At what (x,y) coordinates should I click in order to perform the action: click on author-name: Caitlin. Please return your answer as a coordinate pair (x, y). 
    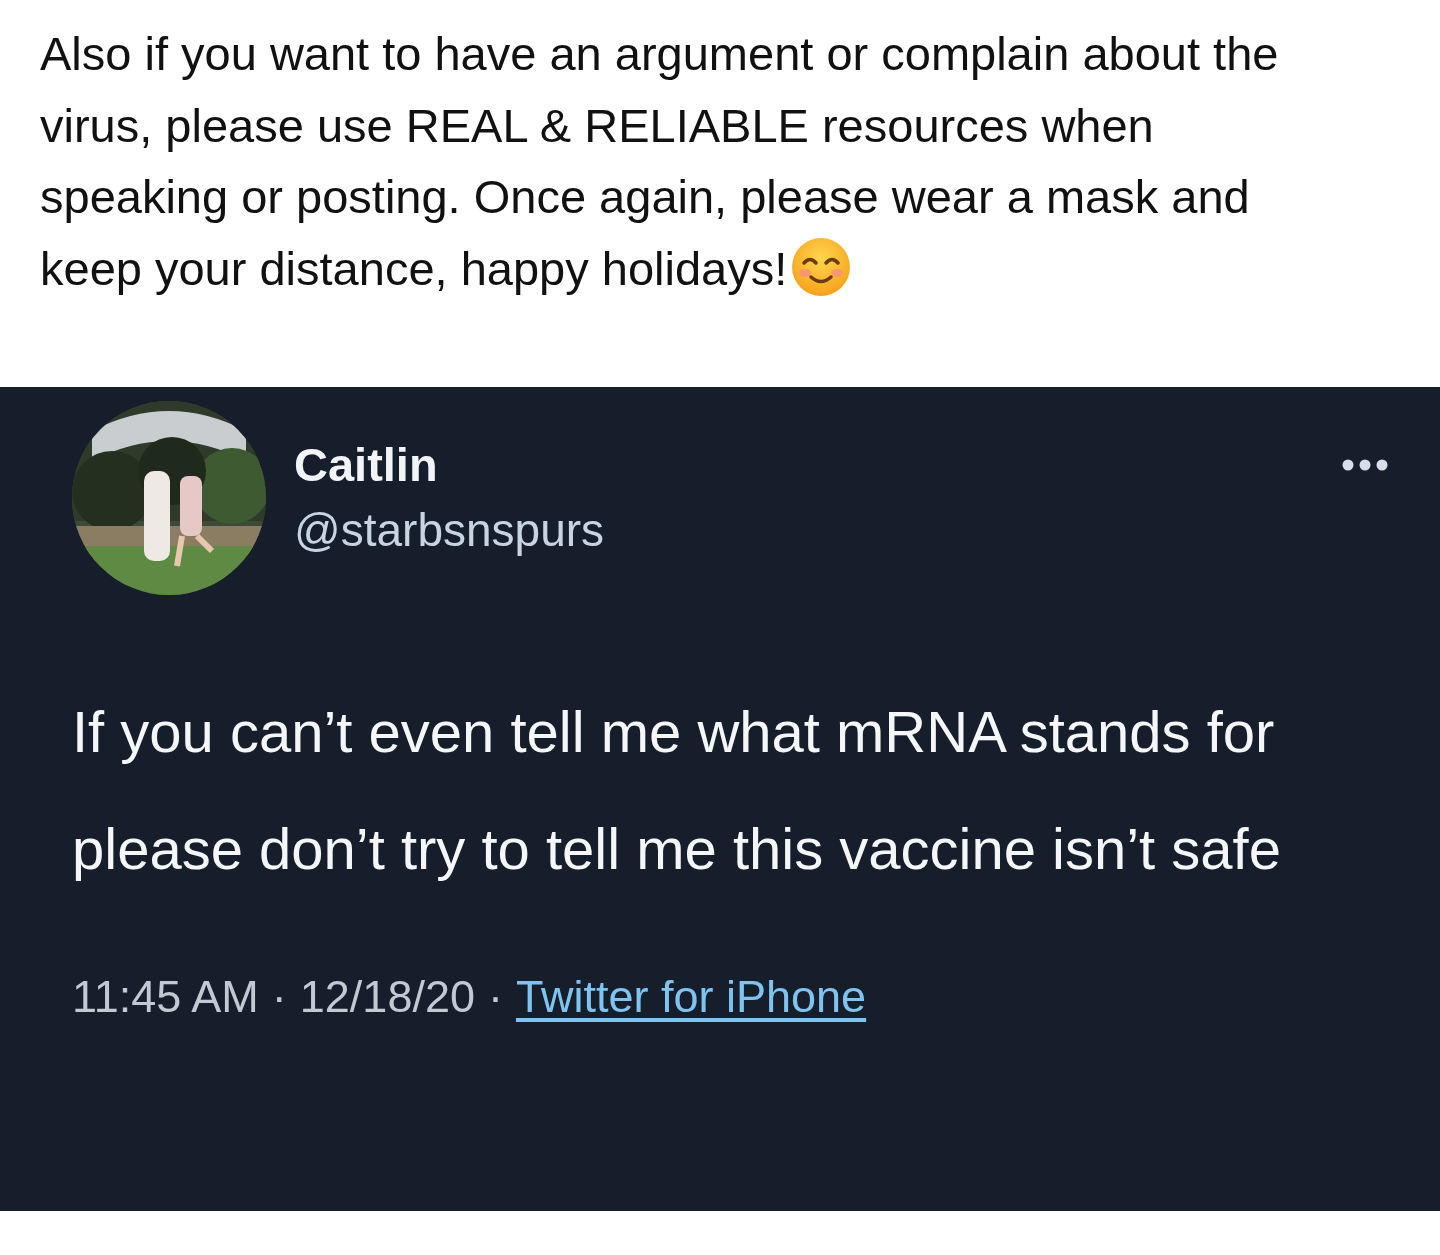
    Looking at the image, I should click on (366, 465).